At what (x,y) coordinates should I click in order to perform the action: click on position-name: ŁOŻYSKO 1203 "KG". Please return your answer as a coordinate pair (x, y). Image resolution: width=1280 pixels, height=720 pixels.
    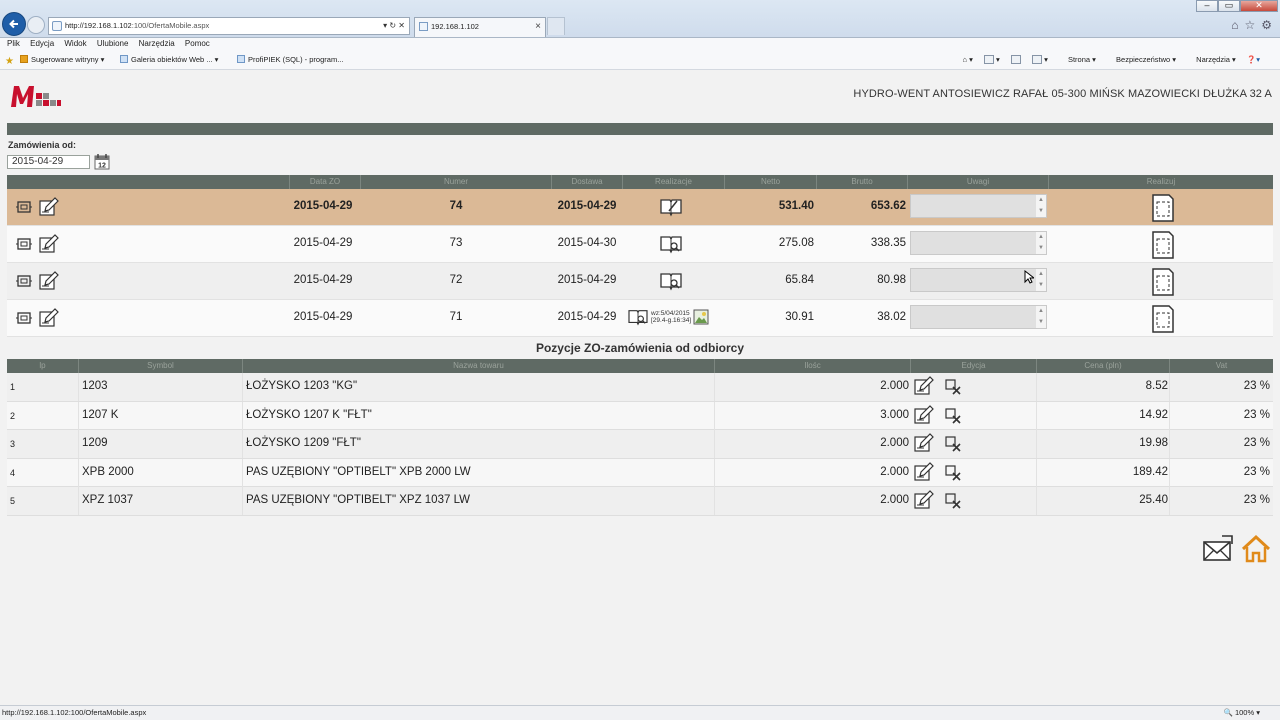
    Looking at the image, I should click on (302, 386).